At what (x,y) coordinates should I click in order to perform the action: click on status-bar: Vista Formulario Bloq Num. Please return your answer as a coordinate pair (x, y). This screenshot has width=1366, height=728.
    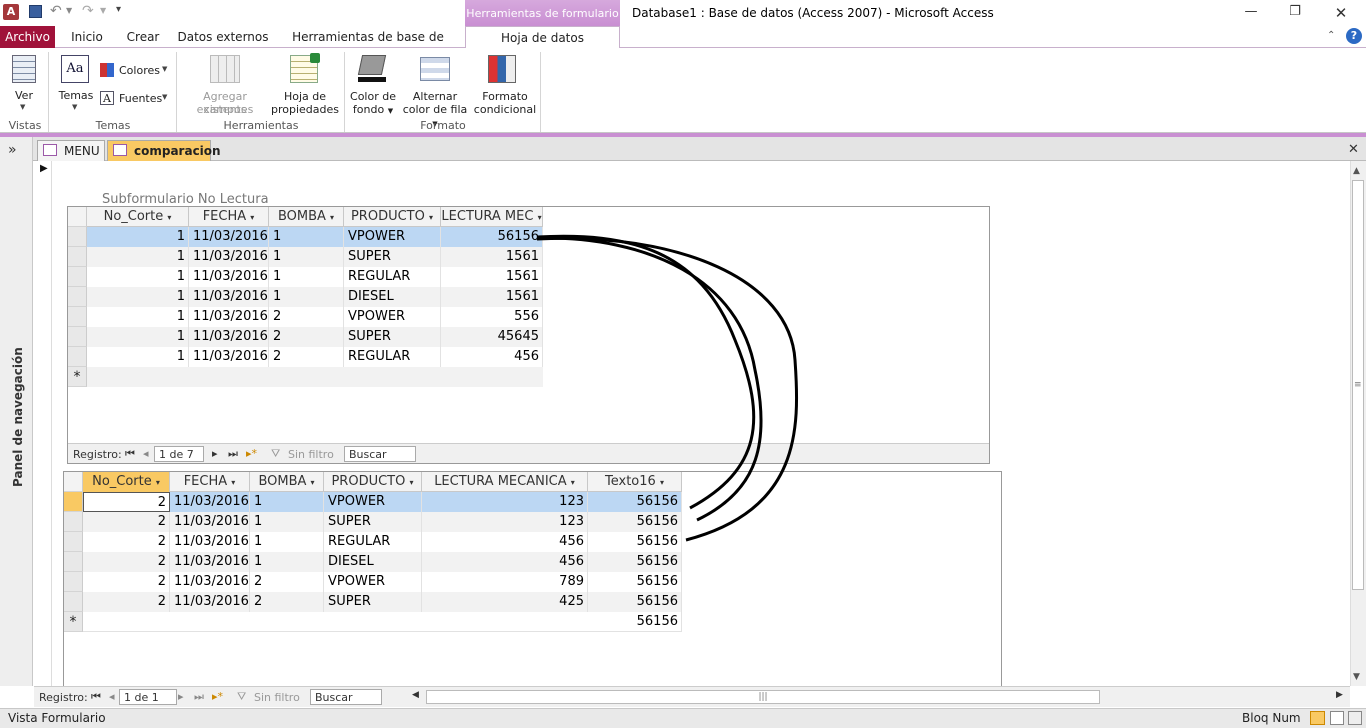
    Looking at the image, I should click on (683, 718).